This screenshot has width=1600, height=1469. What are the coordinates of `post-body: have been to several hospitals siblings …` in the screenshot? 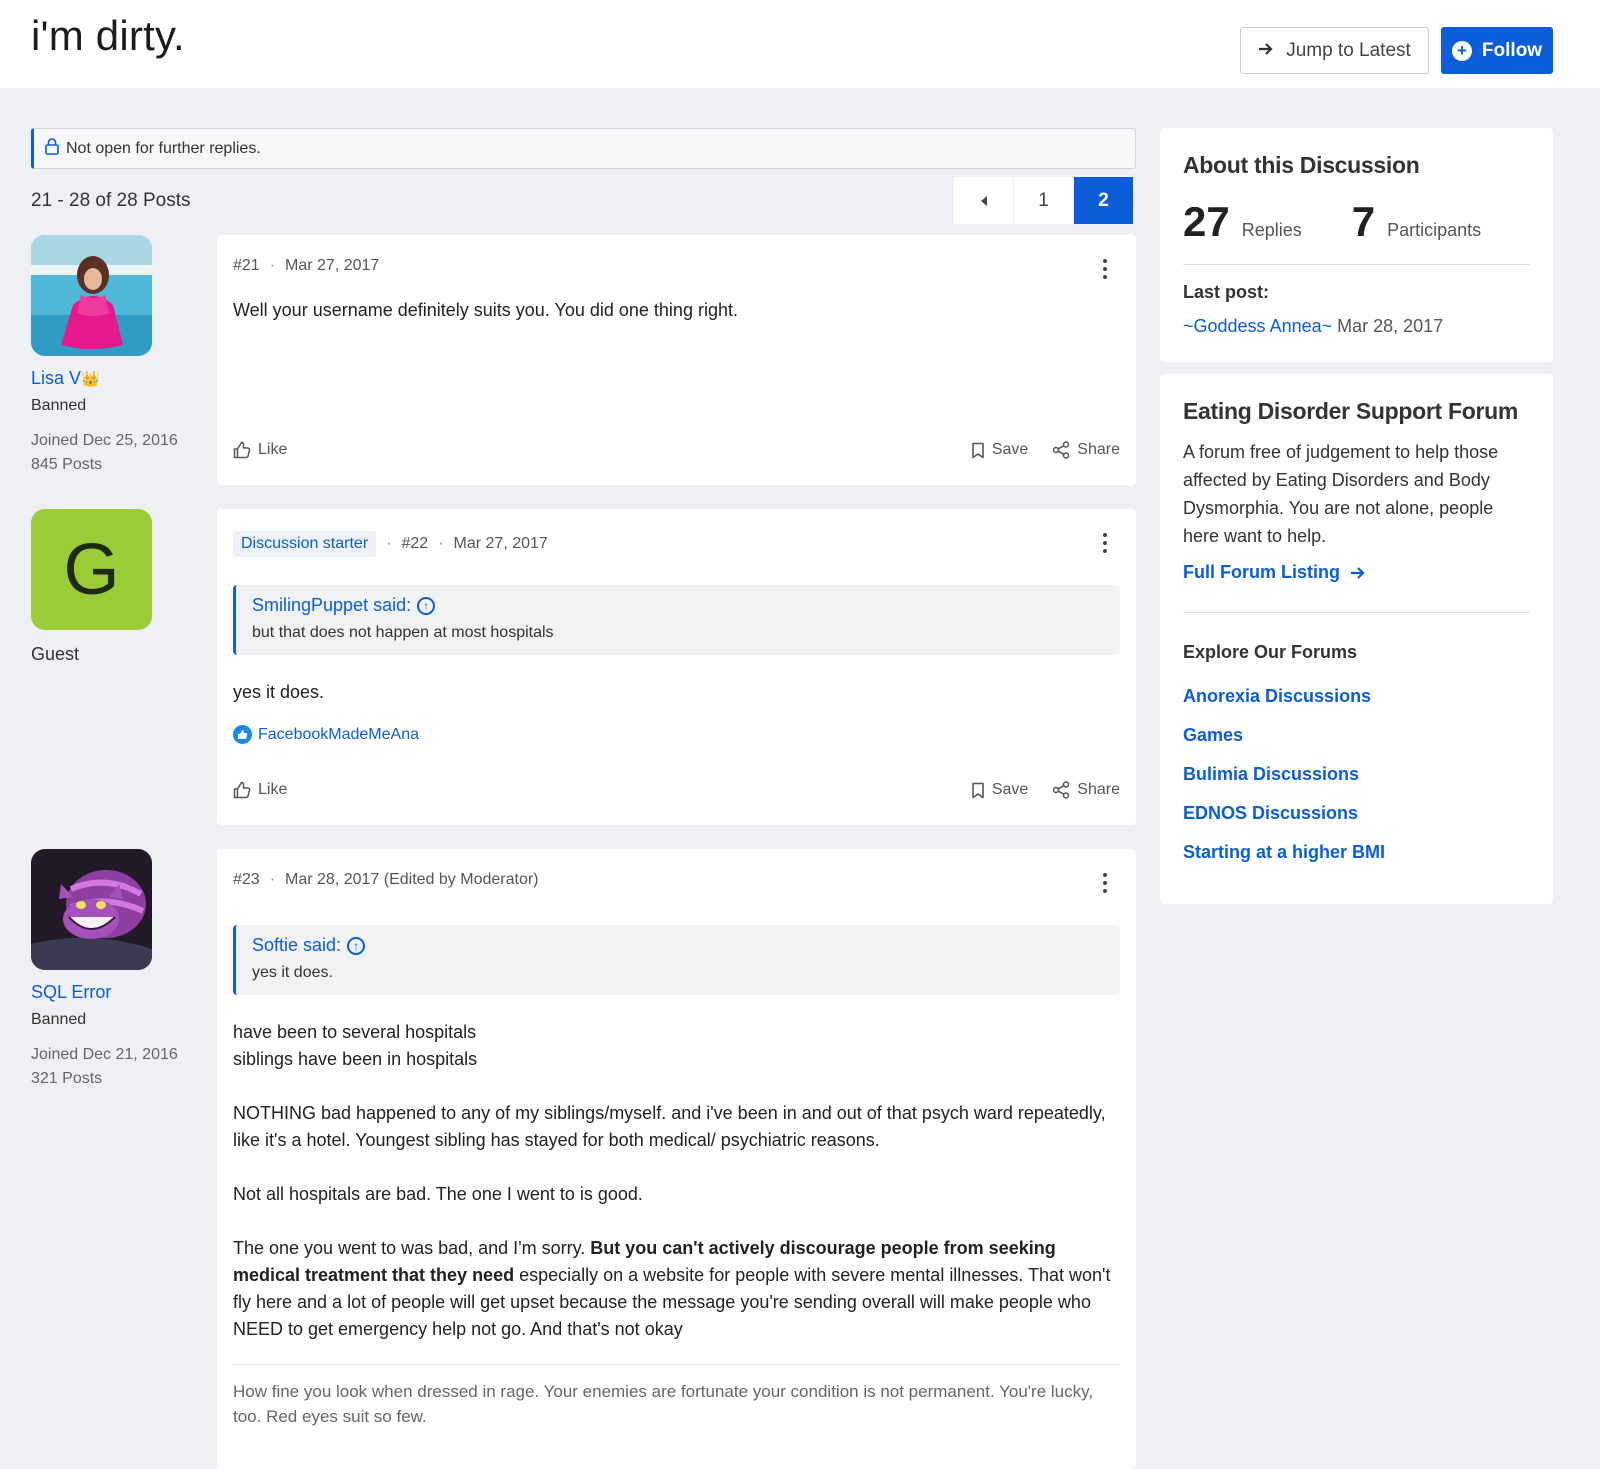 It's located at (676, 1181).